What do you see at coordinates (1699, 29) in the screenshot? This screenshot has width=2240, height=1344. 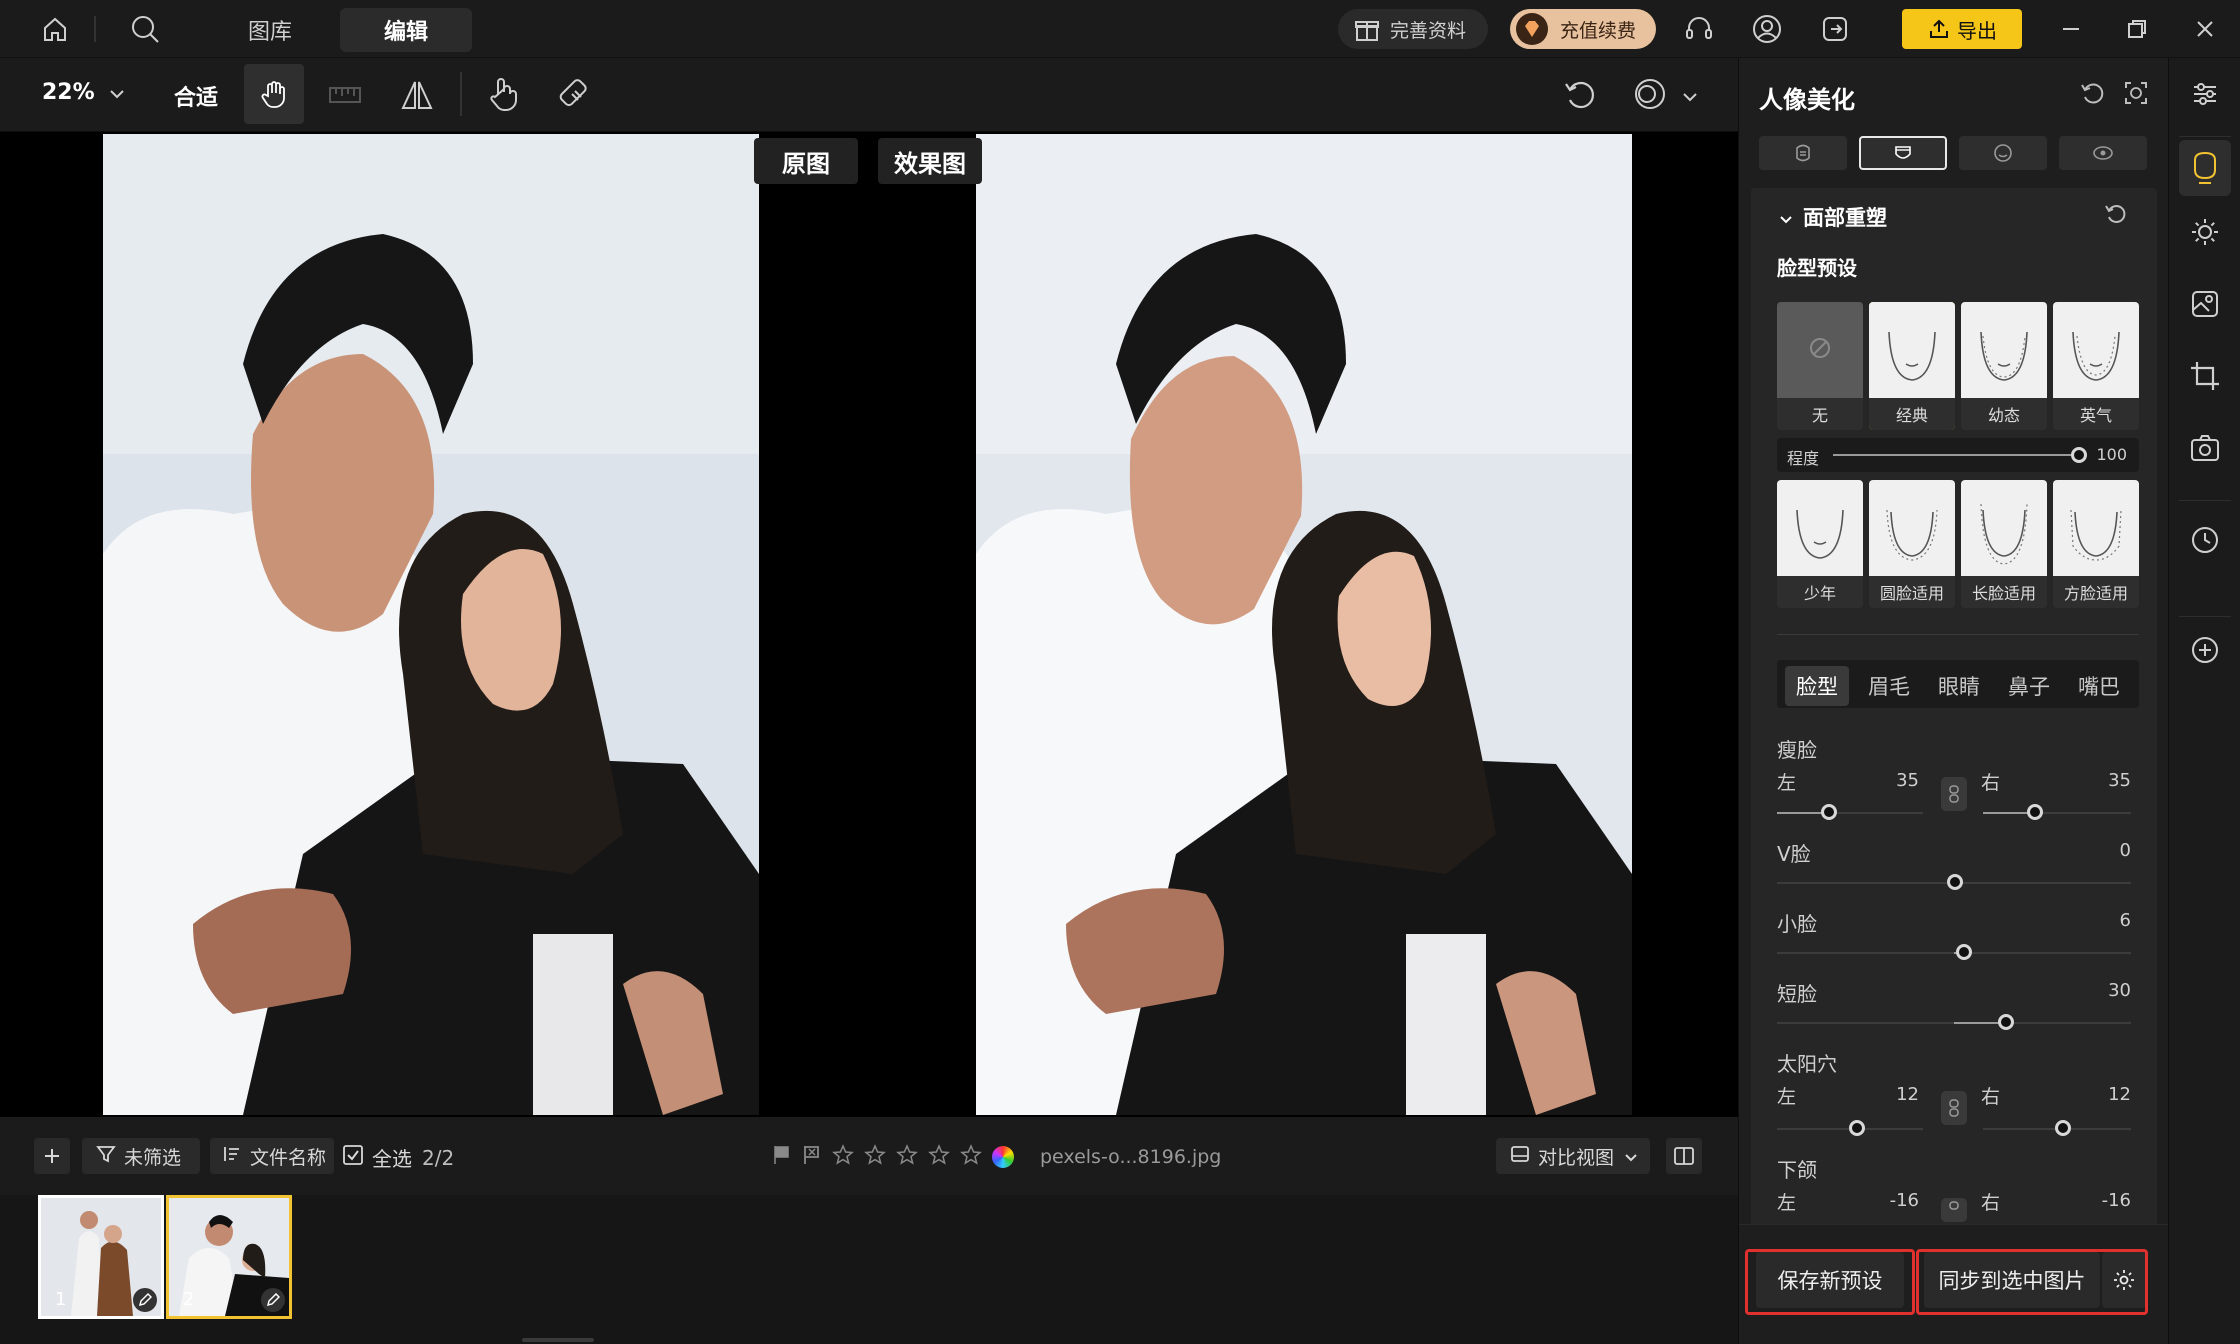 I see `headset-icon` at bounding box center [1699, 29].